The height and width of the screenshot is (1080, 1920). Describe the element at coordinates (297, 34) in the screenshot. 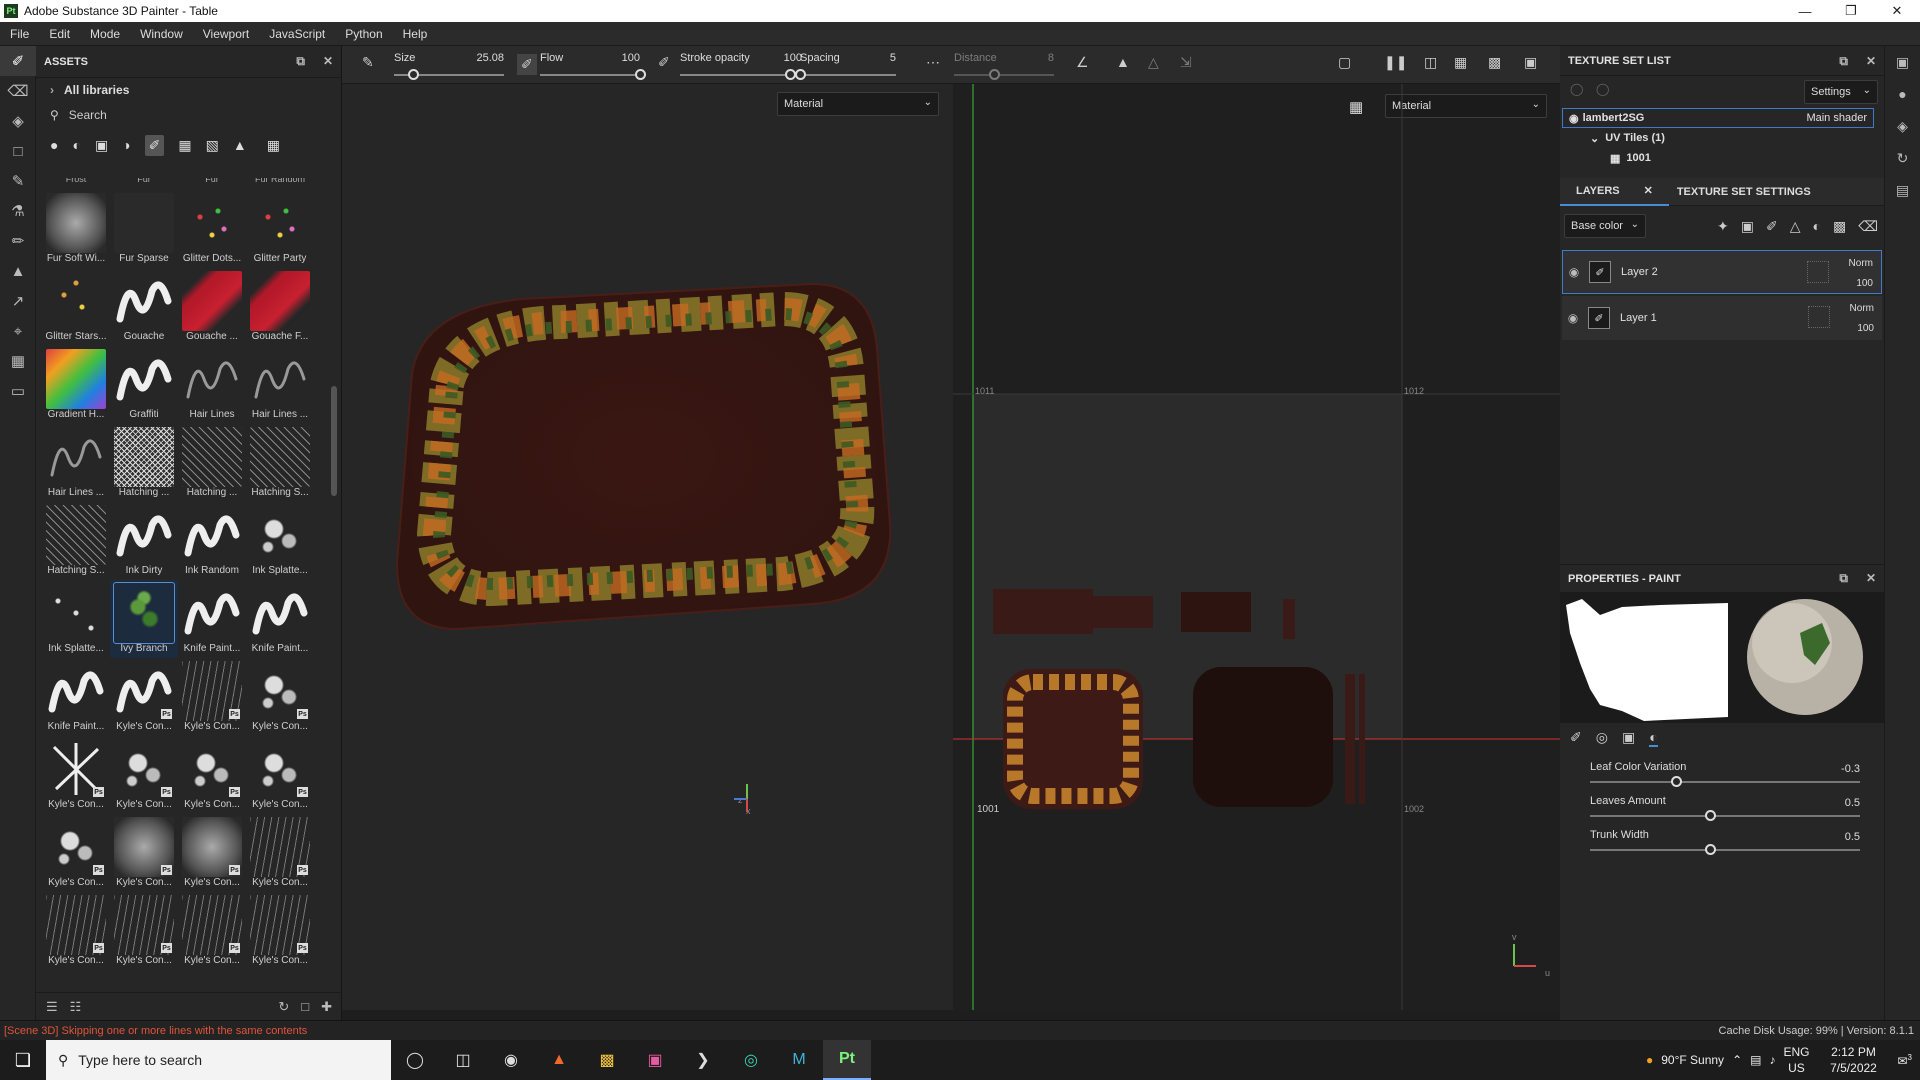

I see `menu-javascript: JavaScript` at that location.